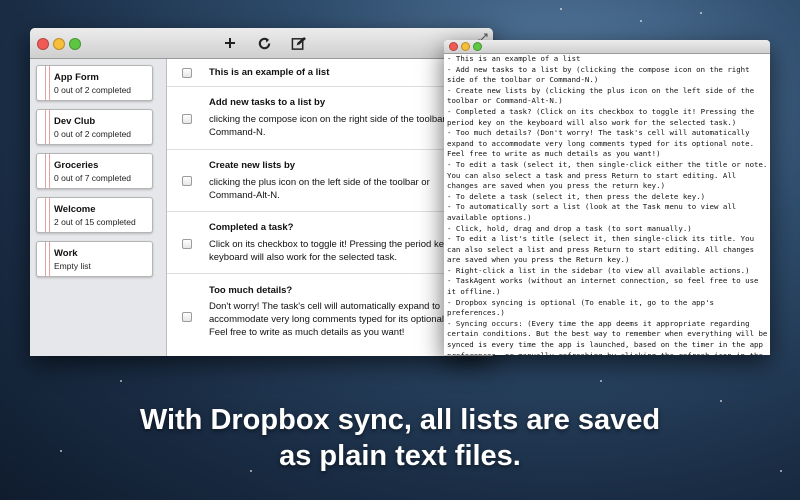 The image size is (800, 500). What do you see at coordinates (75, 121) in the screenshot?
I see `list-name: Dev Club` at bounding box center [75, 121].